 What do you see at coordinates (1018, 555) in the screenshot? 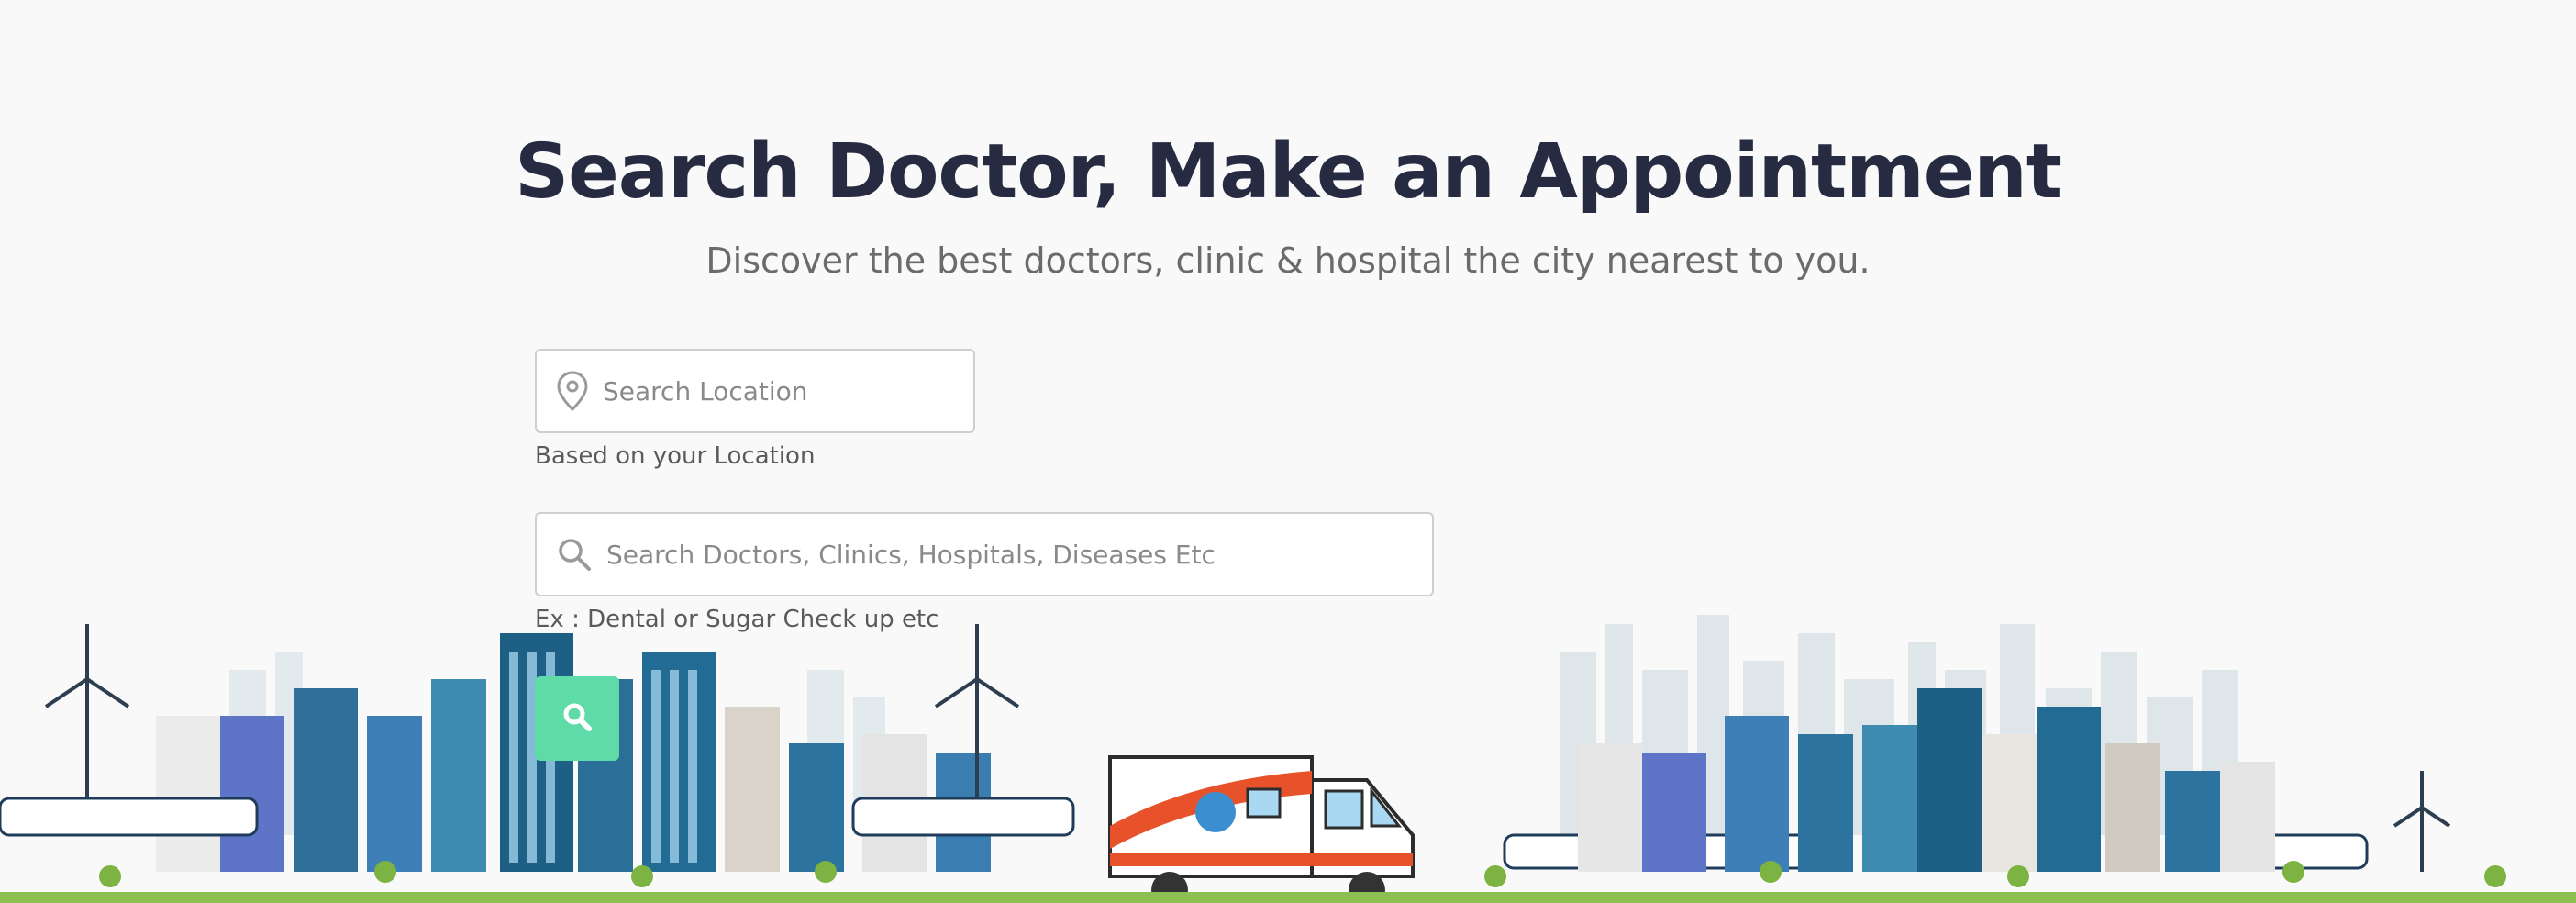
I see `keyword-search-input` at bounding box center [1018, 555].